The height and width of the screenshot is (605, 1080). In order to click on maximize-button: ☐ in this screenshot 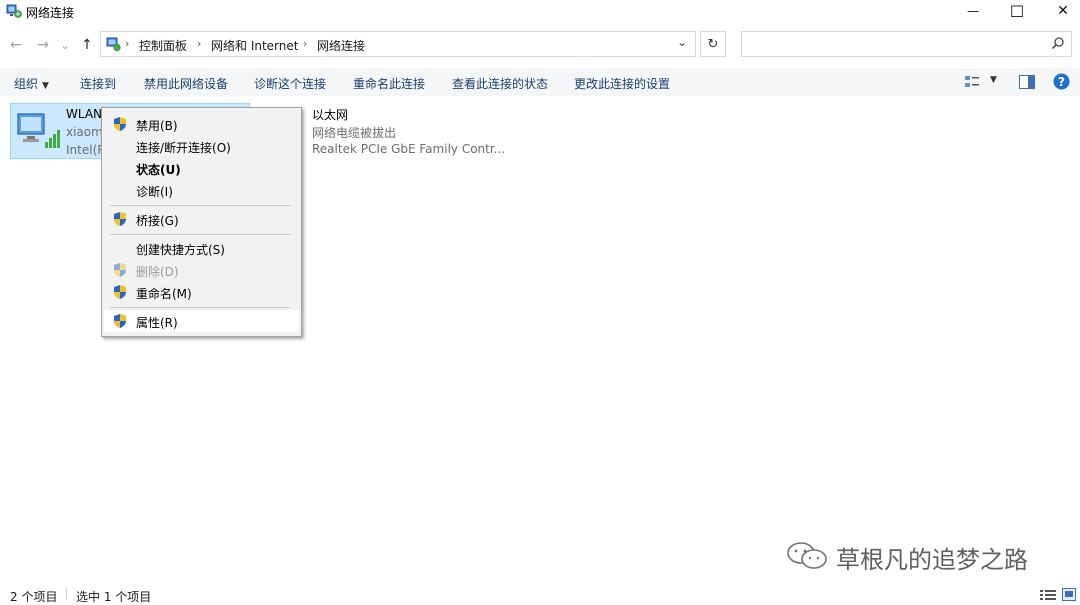, I will do `click(1017, 11)`.